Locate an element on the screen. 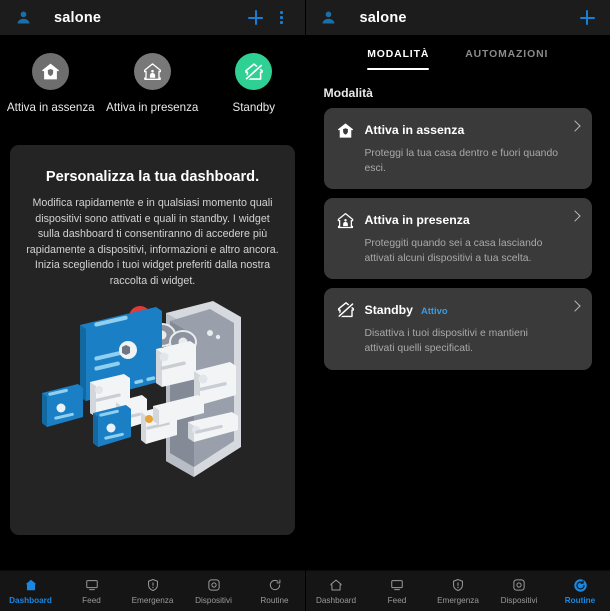  page-title: Personalizza la tua dashboard. is located at coordinates (152, 177).